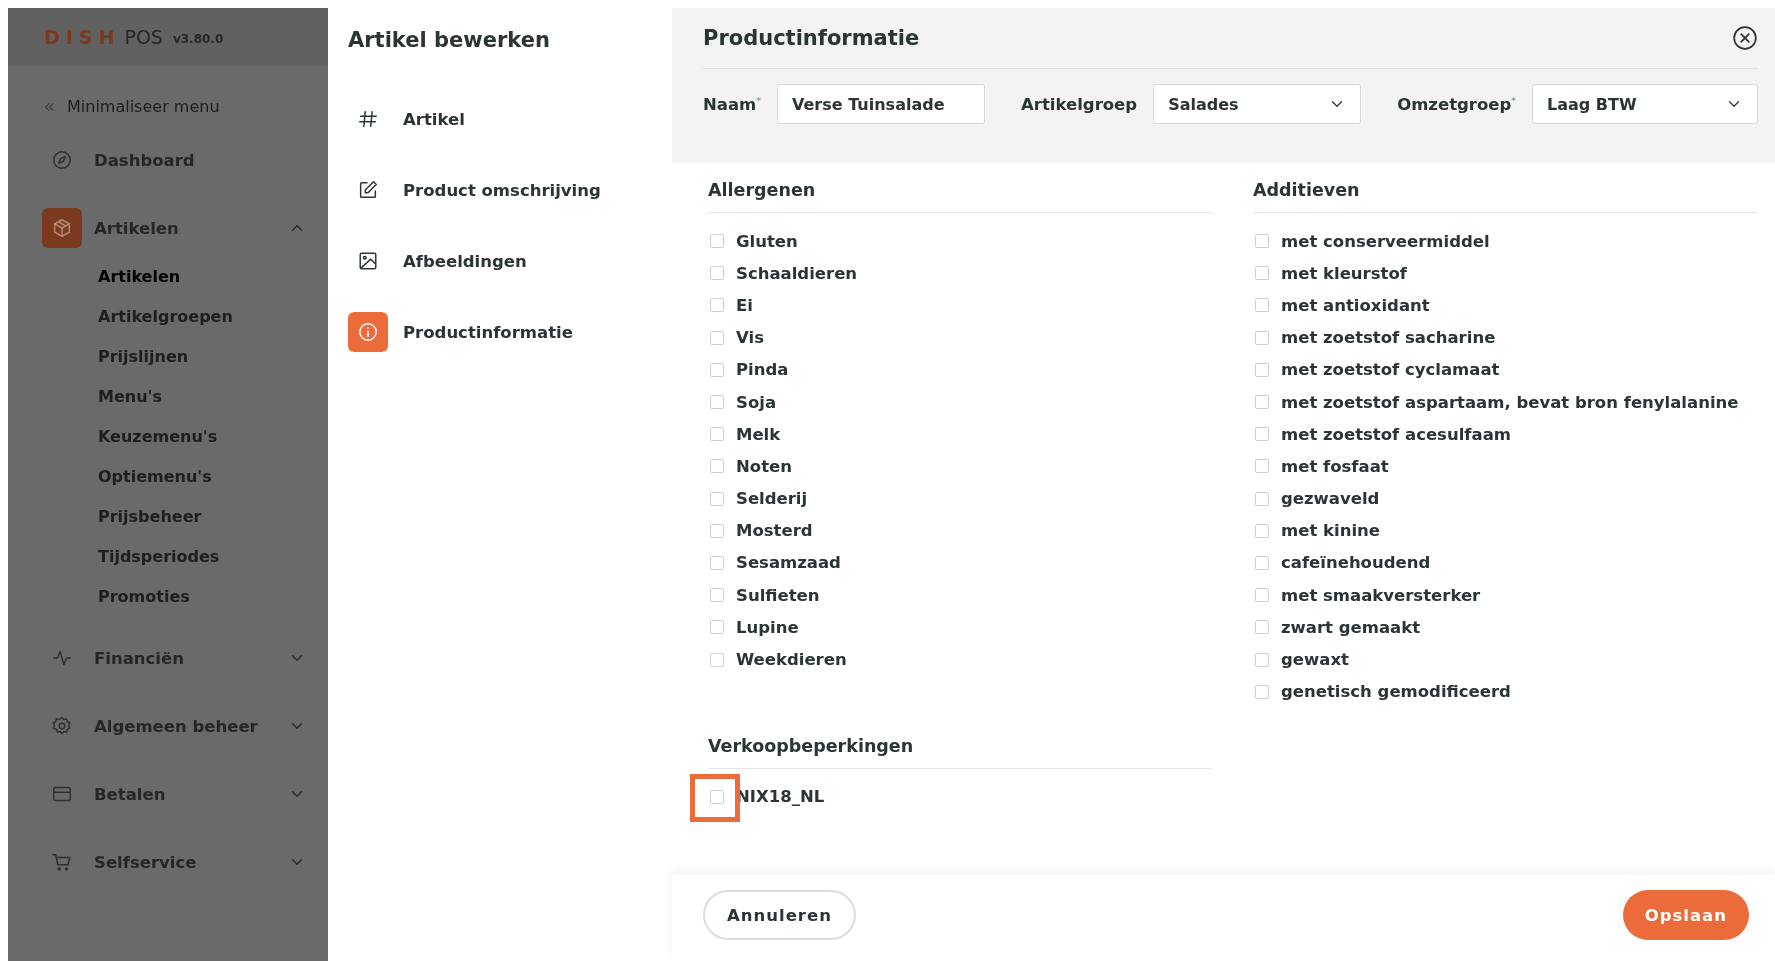  Describe the element at coordinates (500, 190) in the screenshot. I see `section-tab: Product omschrijving` at that location.